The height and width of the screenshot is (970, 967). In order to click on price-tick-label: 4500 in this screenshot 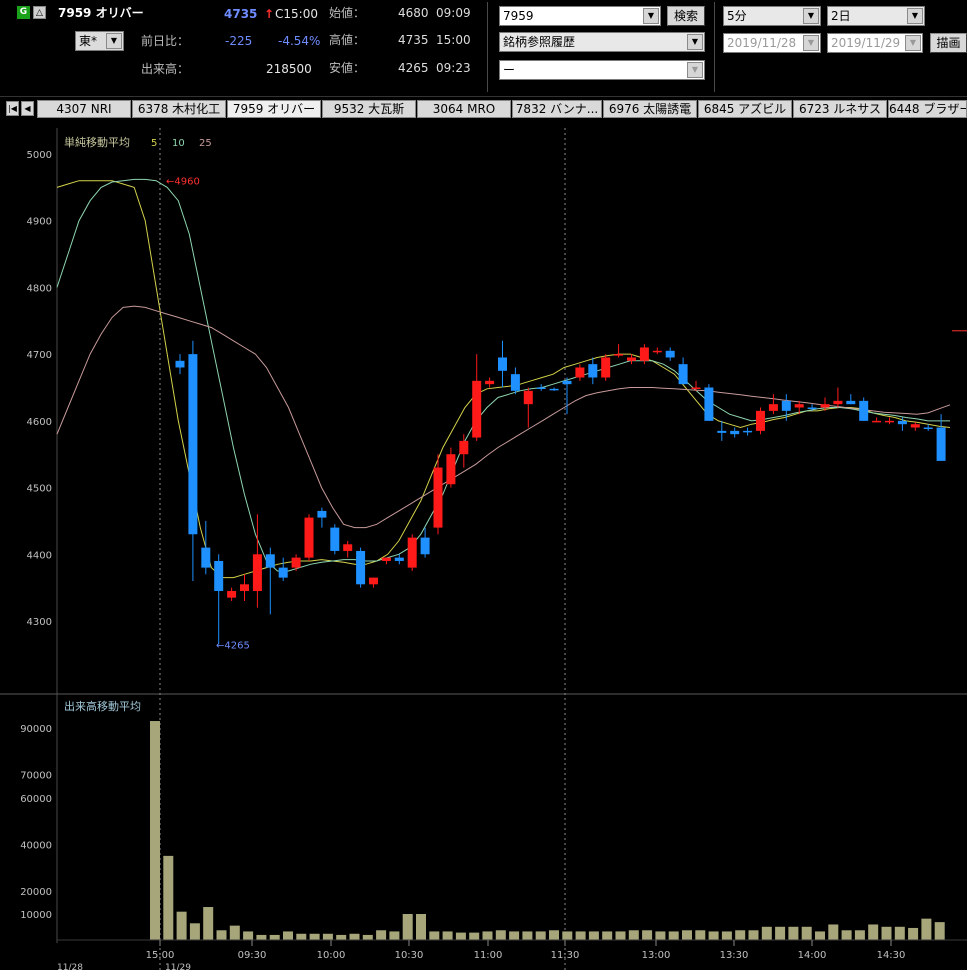, I will do `click(39, 489)`.